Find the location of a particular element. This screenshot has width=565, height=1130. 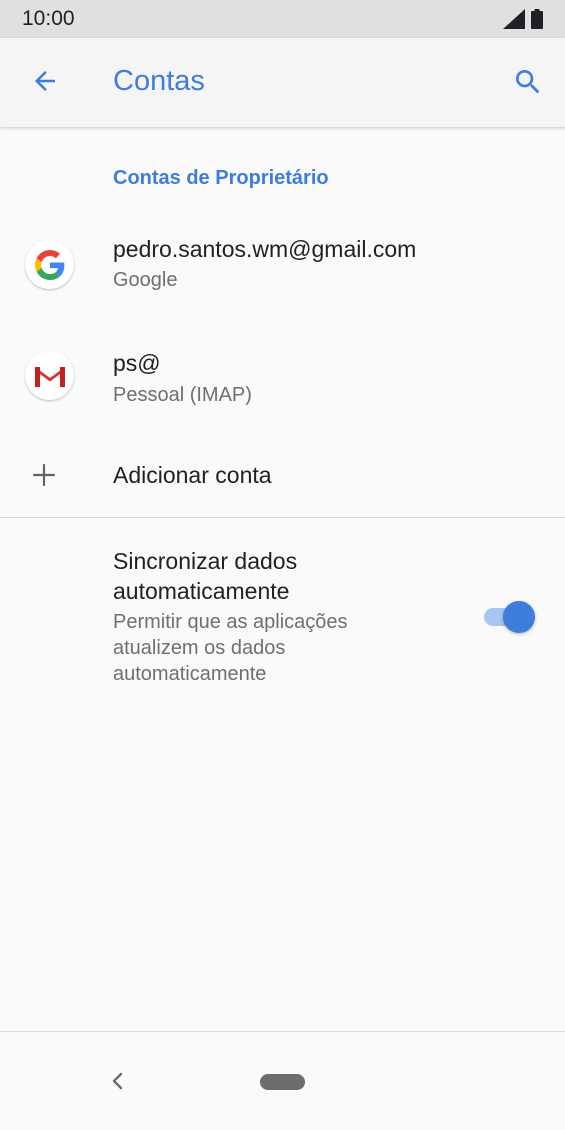

account-email: ps@ is located at coordinates (137, 363).